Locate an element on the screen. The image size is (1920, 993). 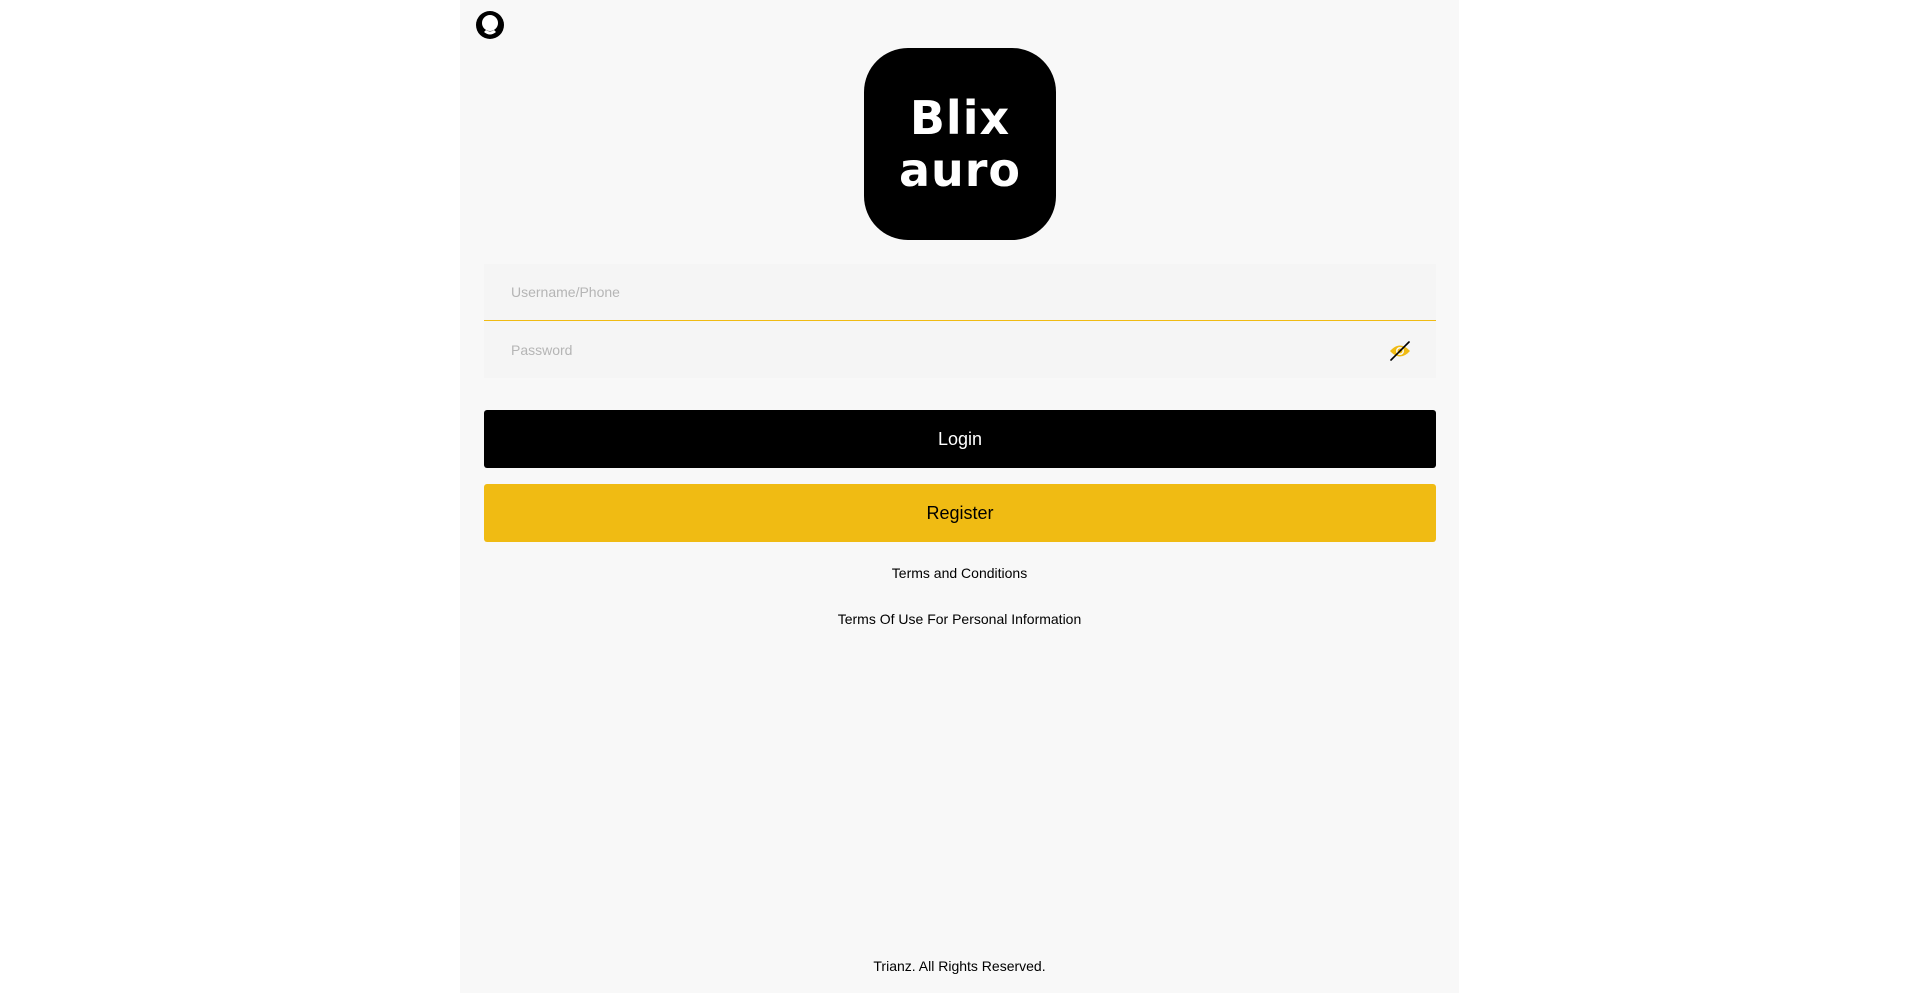
password-field-container is located at coordinates (960, 349).